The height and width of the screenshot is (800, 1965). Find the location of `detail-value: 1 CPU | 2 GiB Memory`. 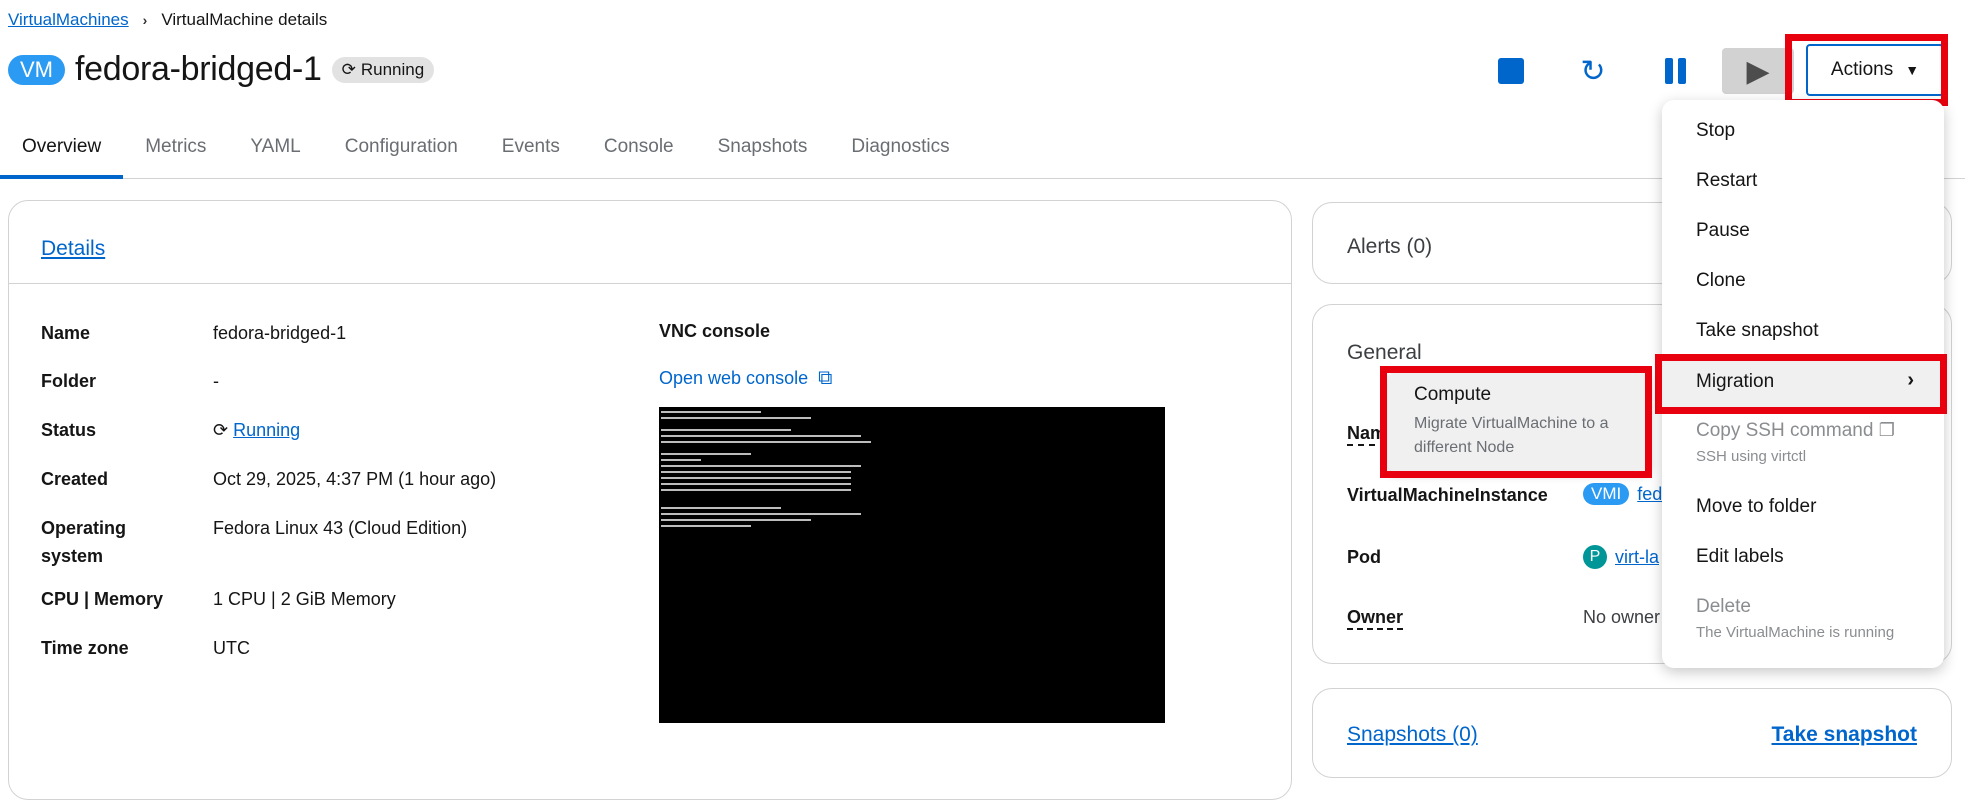

detail-value: 1 CPU | 2 GiB Memory is located at coordinates (304, 599).